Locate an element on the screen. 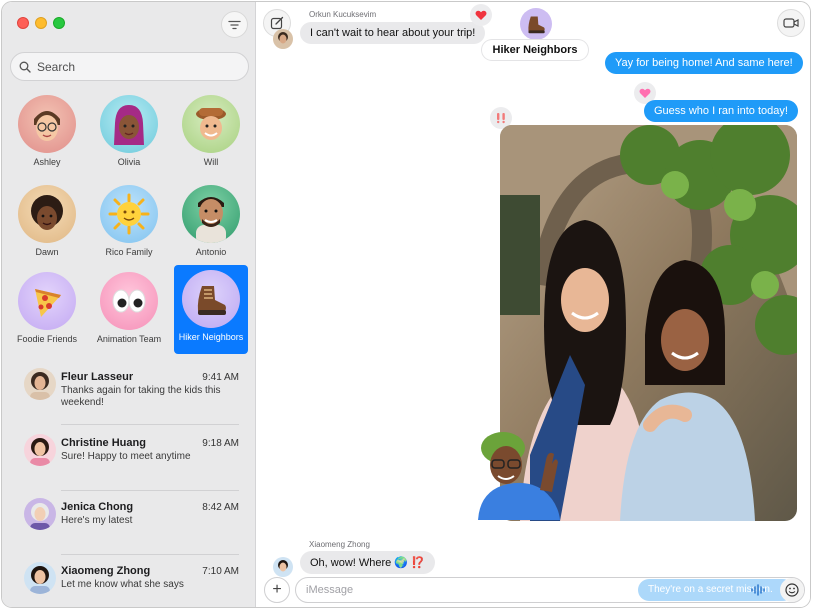 The image size is (817, 612). pinned-name: Olivia is located at coordinates (129, 162).